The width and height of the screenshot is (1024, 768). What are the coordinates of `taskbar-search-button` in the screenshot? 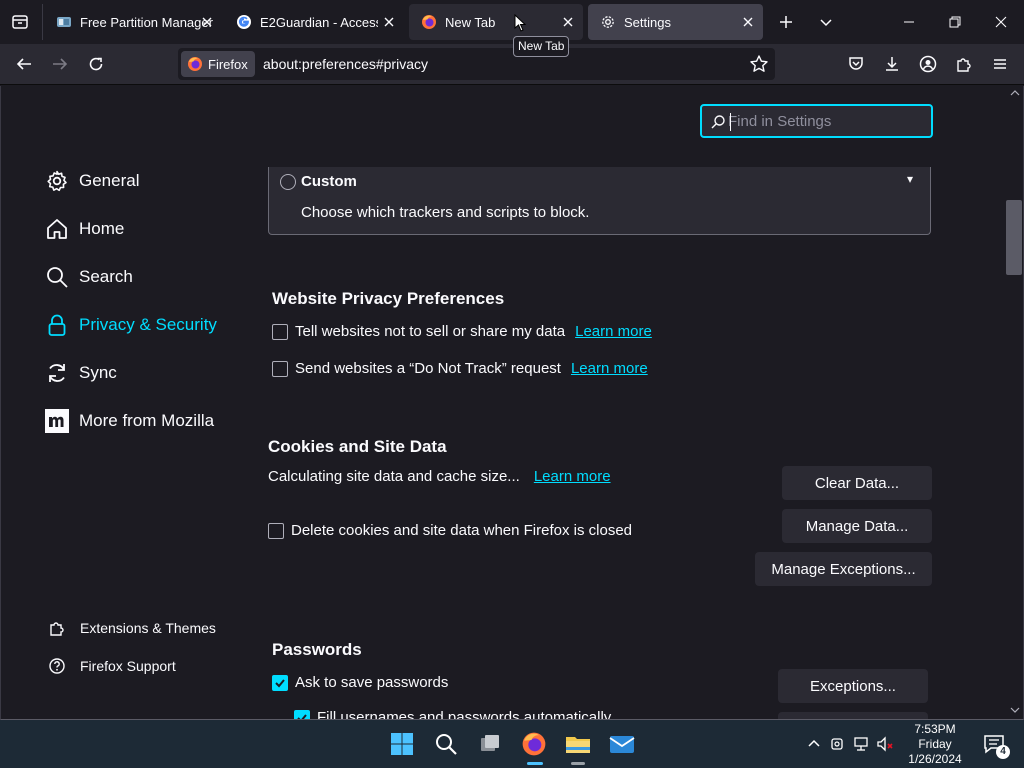 It's located at (446, 744).